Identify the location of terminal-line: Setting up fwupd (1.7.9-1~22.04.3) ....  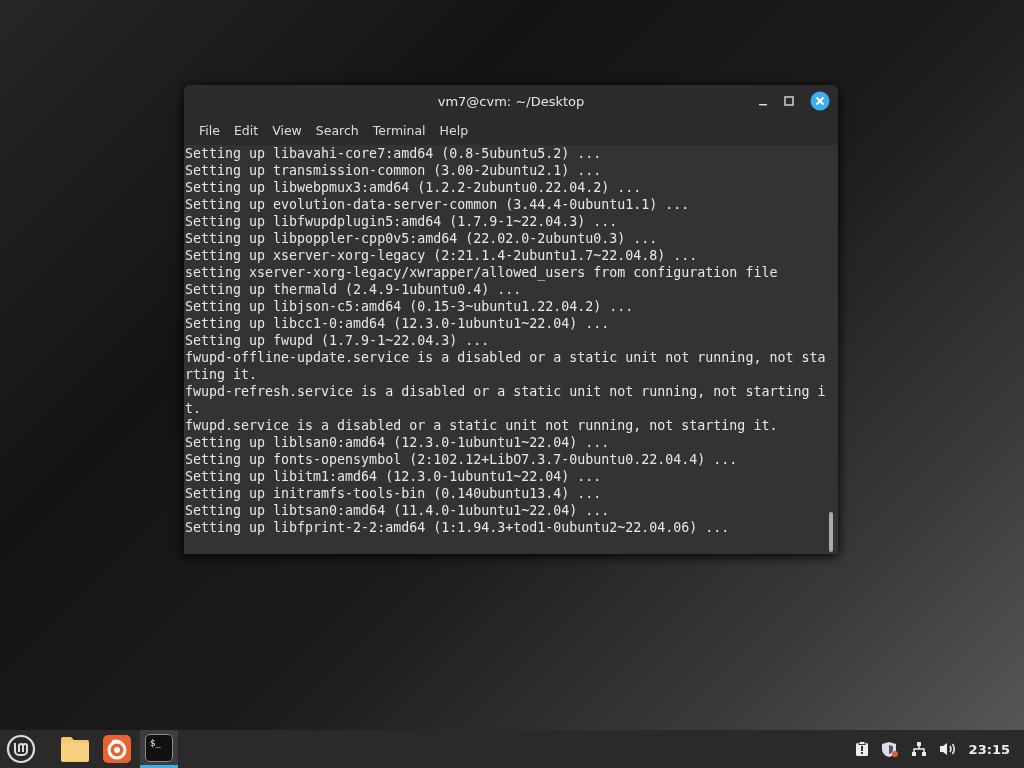
(337, 340).